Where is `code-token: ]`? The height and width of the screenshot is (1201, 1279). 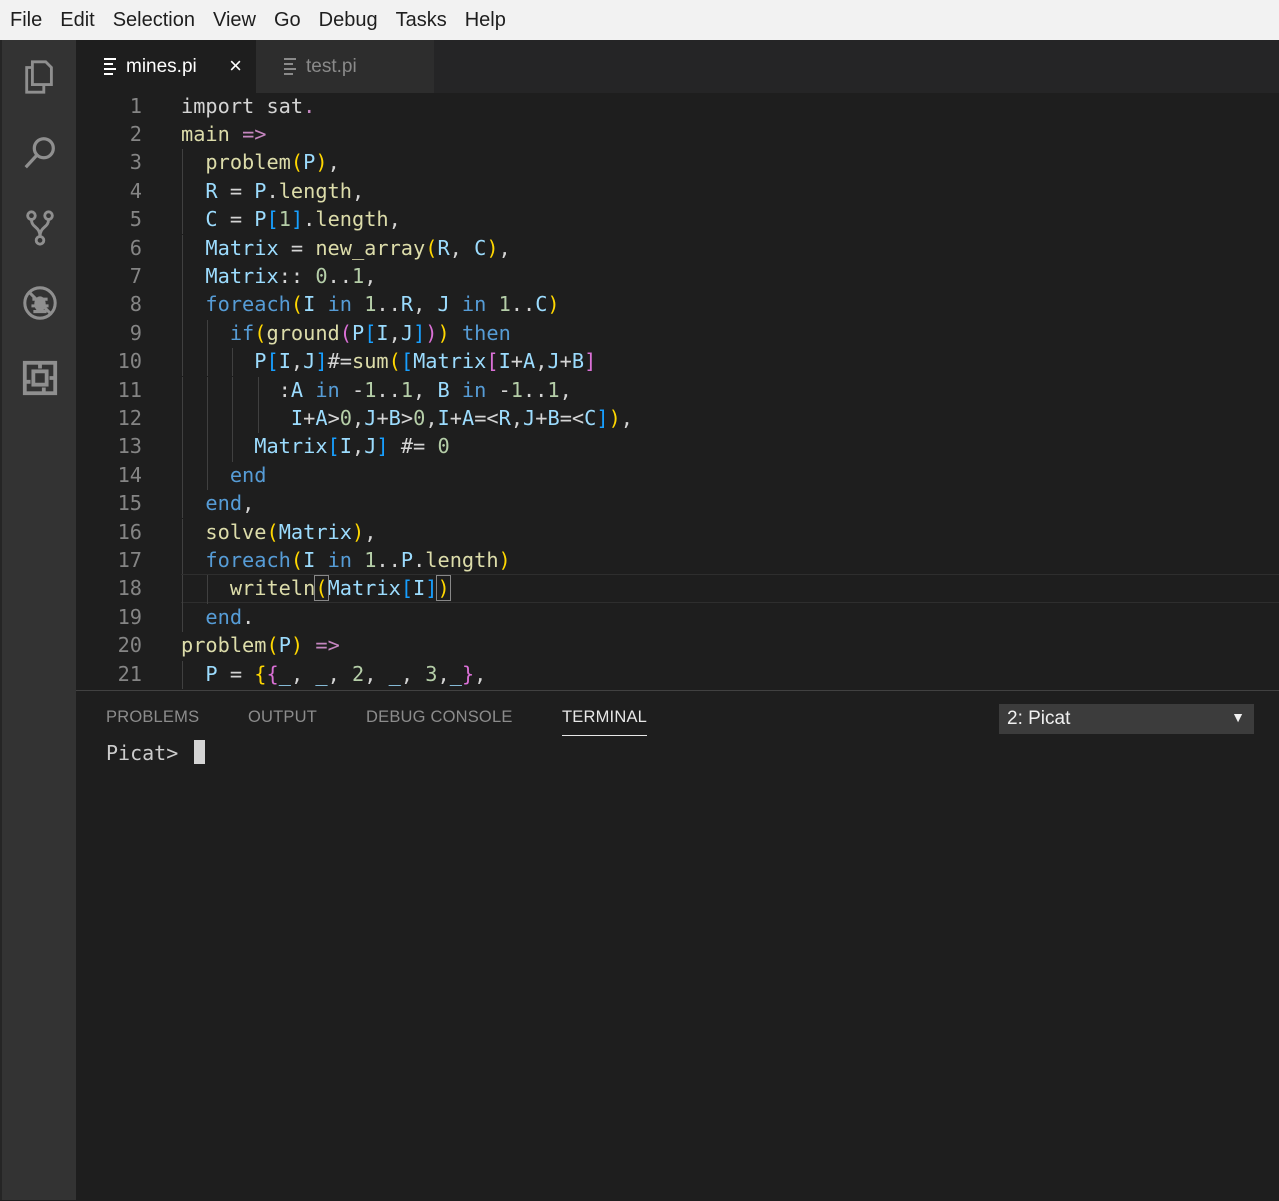
code-token: ] is located at coordinates (431, 588).